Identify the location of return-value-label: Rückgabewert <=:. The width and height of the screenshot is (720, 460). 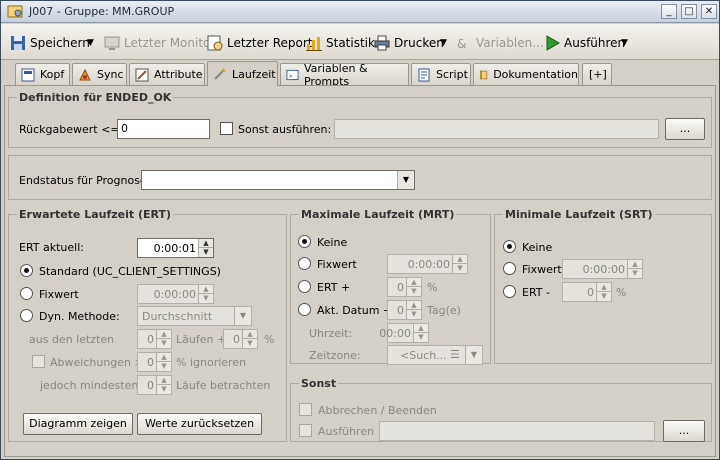
(71, 129).